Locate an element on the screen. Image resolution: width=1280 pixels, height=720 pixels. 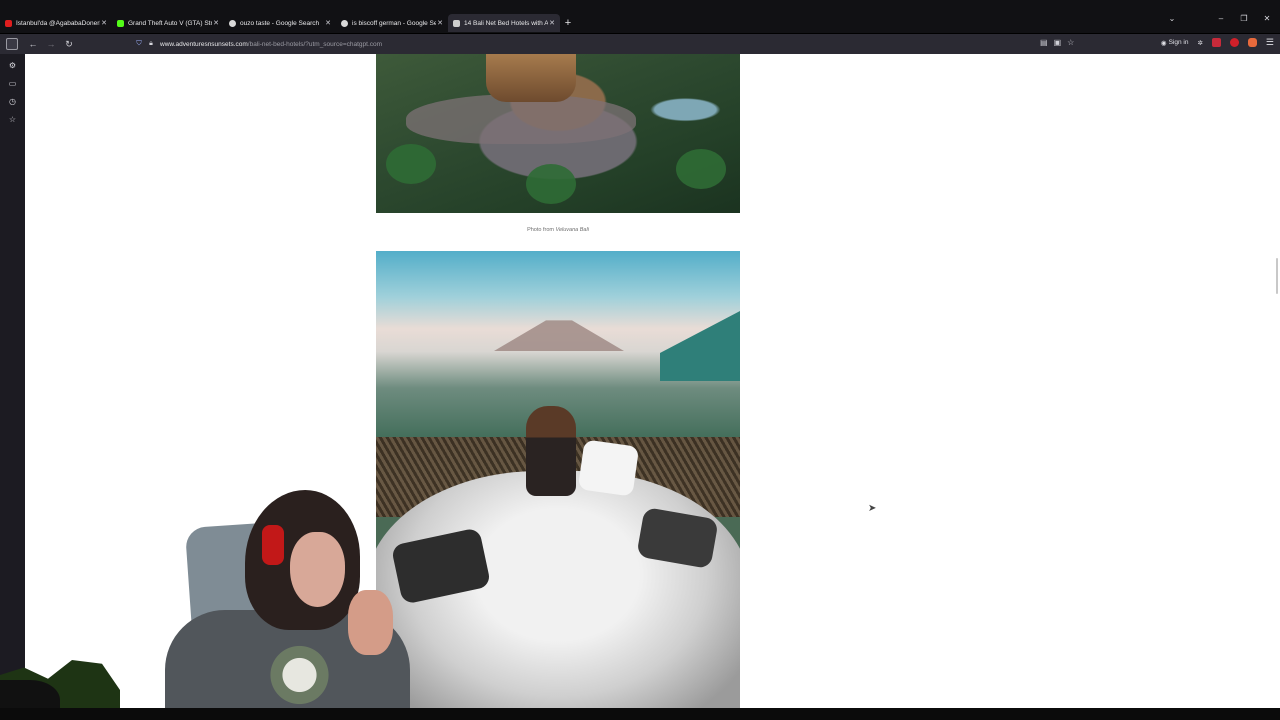
tab-label: Grand Theft Auto V (GTA) Stre is located at coordinates (170, 23).